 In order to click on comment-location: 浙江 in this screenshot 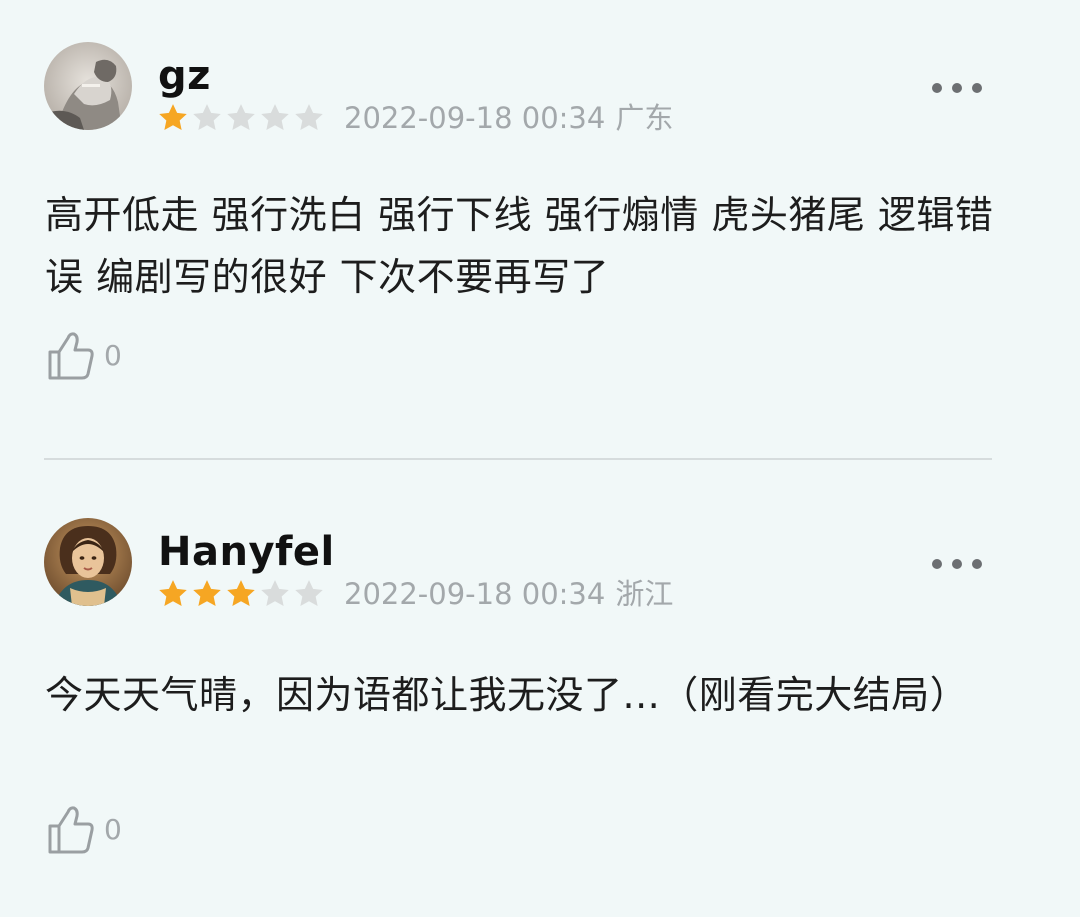, I will do `click(644, 594)`.